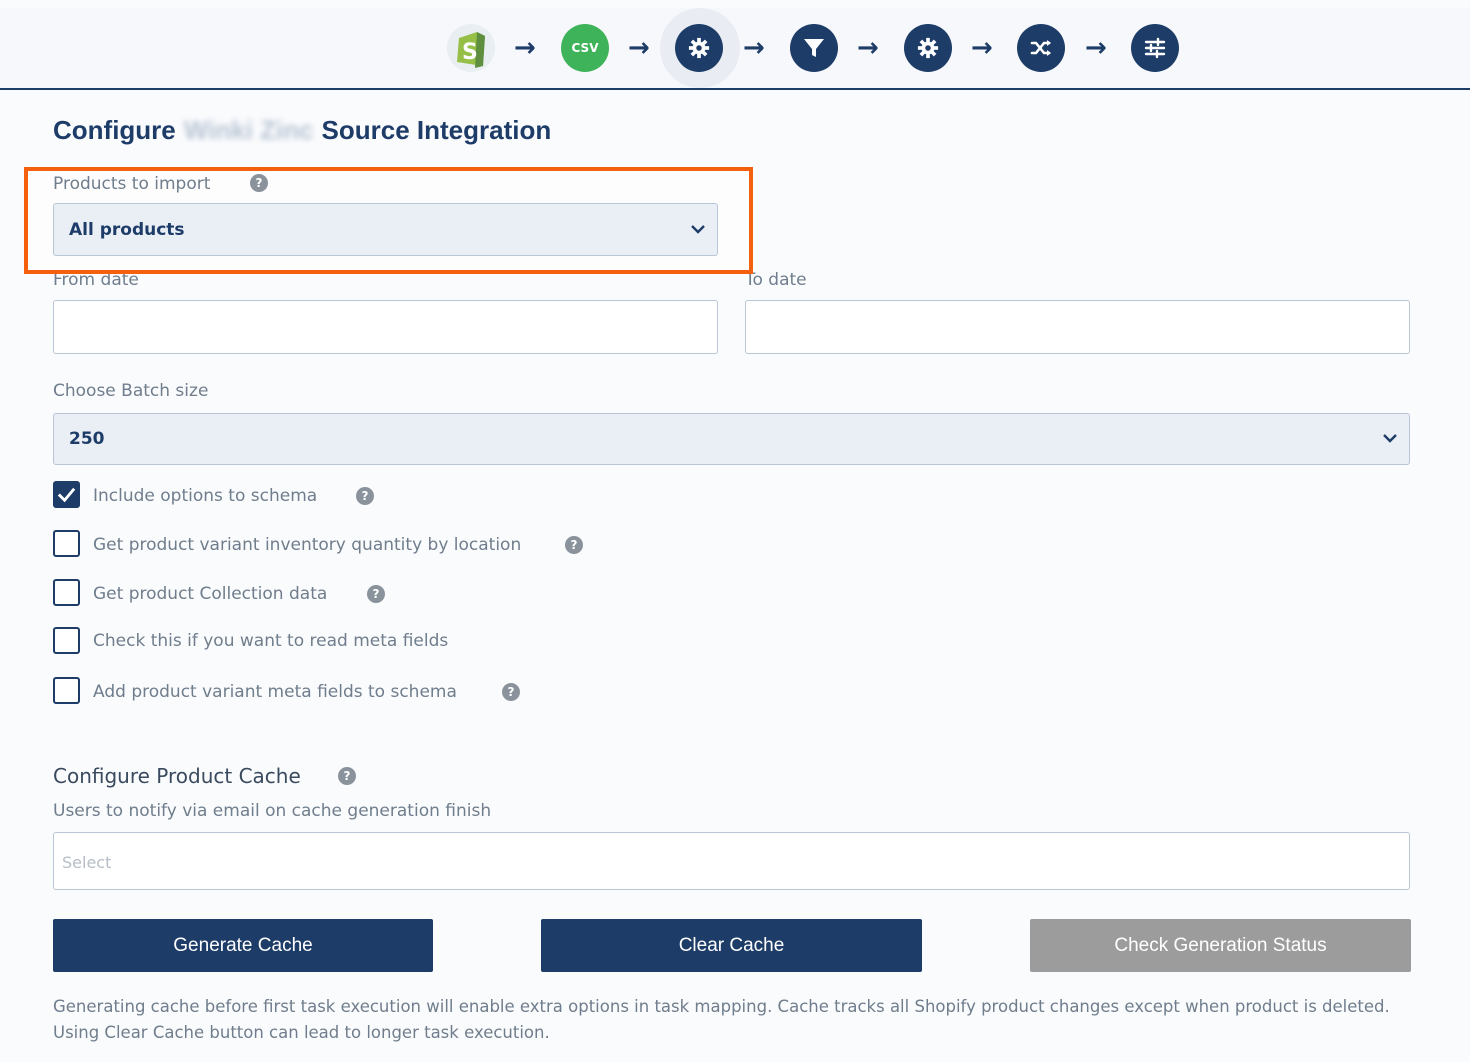 The height and width of the screenshot is (1062, 1470). I want to click on generate-cache-button: Generate Cache, so click(243, 945).